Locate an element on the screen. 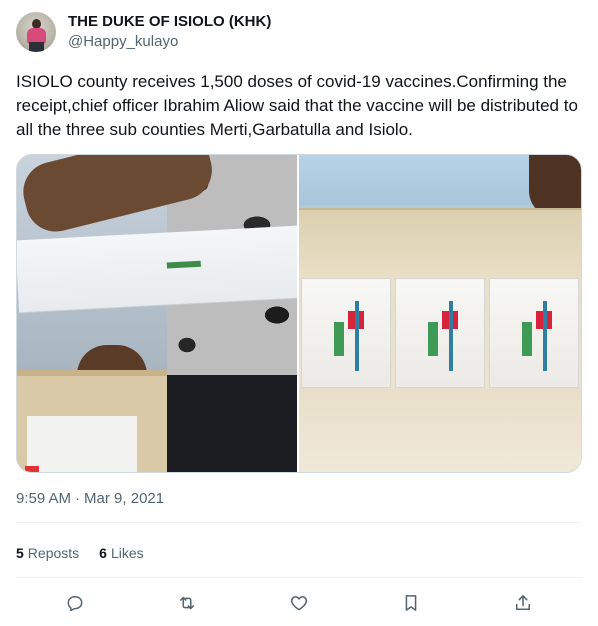 This screenshot has height=626, width=598. tweet-timestamp: 9:59 AM · Mar 9, 2021 is located at coordinates (90, 499).